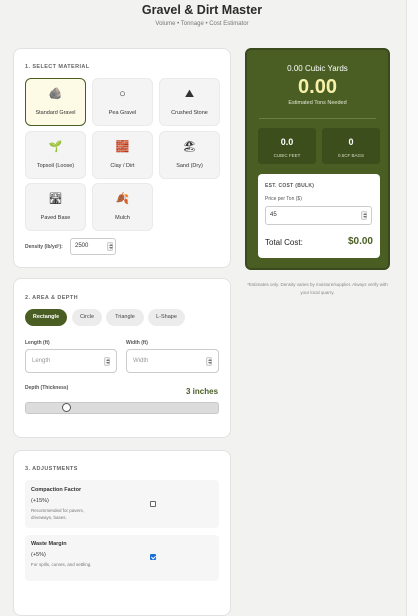 Image resolution: width=418 pixels, height=616 pixels. Describe the element at coordinates (61, 564) in the screenshot. I see `adjustment-description: For spills, curves, and settling.` at that location.